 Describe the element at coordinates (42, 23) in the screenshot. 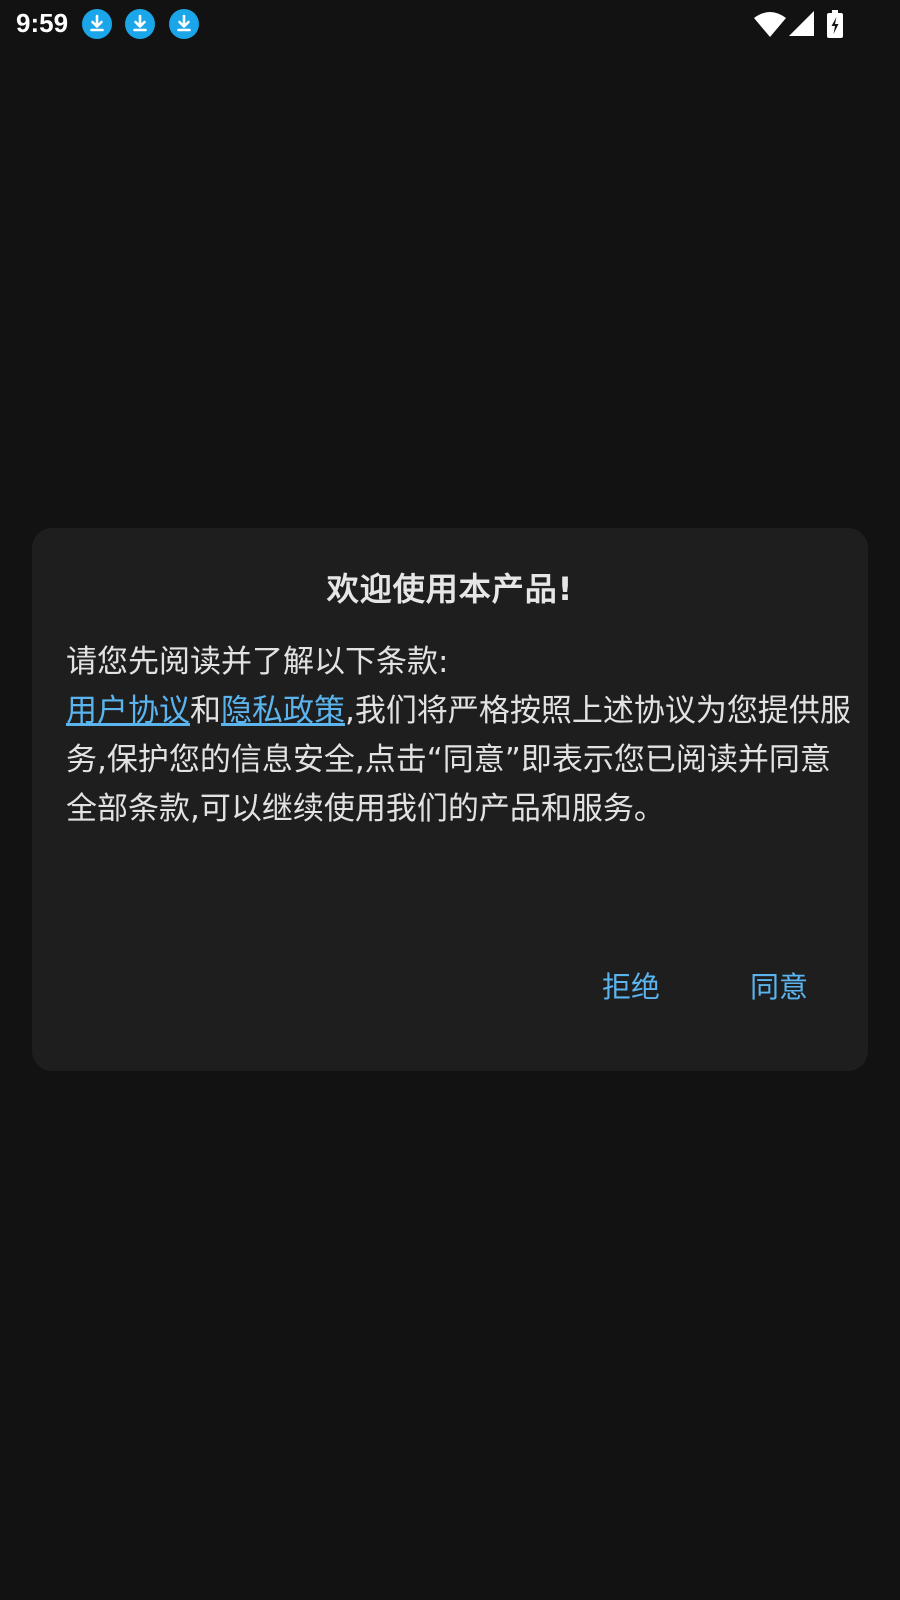

I see `status-time: 9:59` at that location.